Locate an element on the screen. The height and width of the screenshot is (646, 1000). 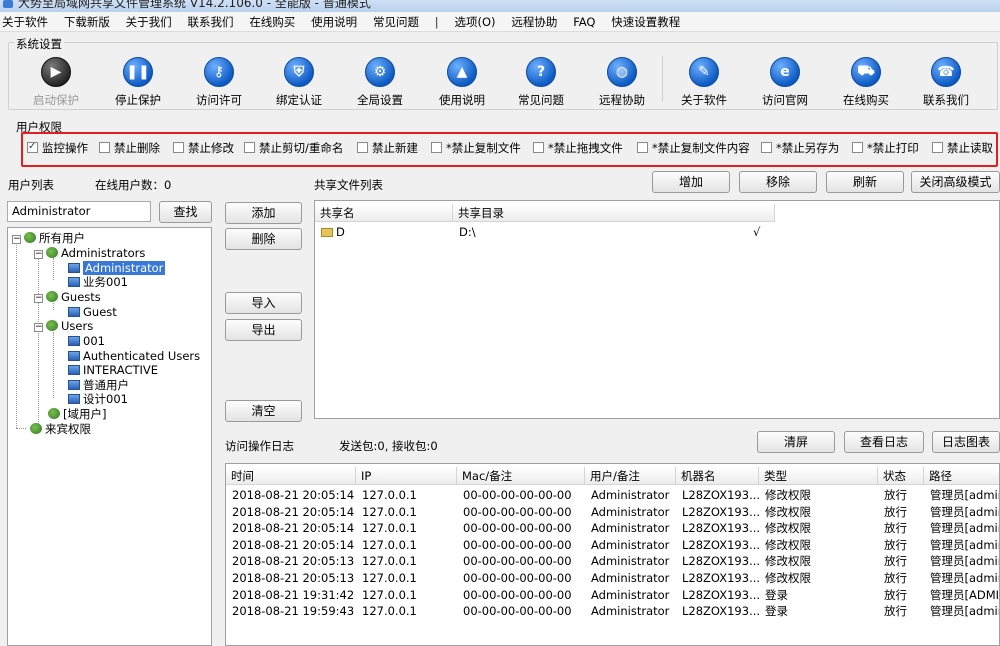
menu-faq-cn: 常见问题 is located at coordinates (396, 22).